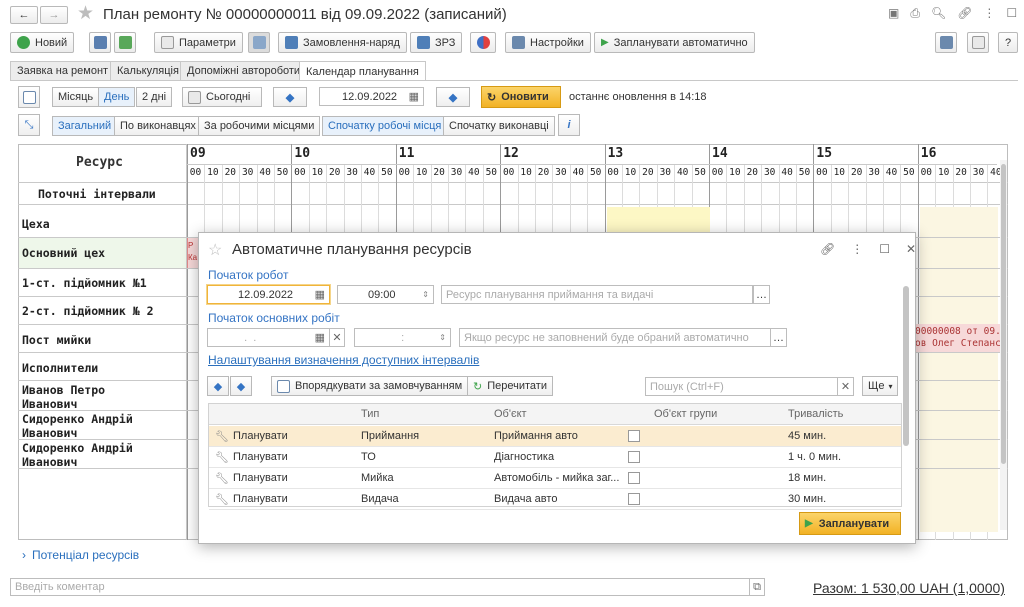  I want to click on row-performer-ivanov: Иванов Петро Иванович, so click(82, 397).